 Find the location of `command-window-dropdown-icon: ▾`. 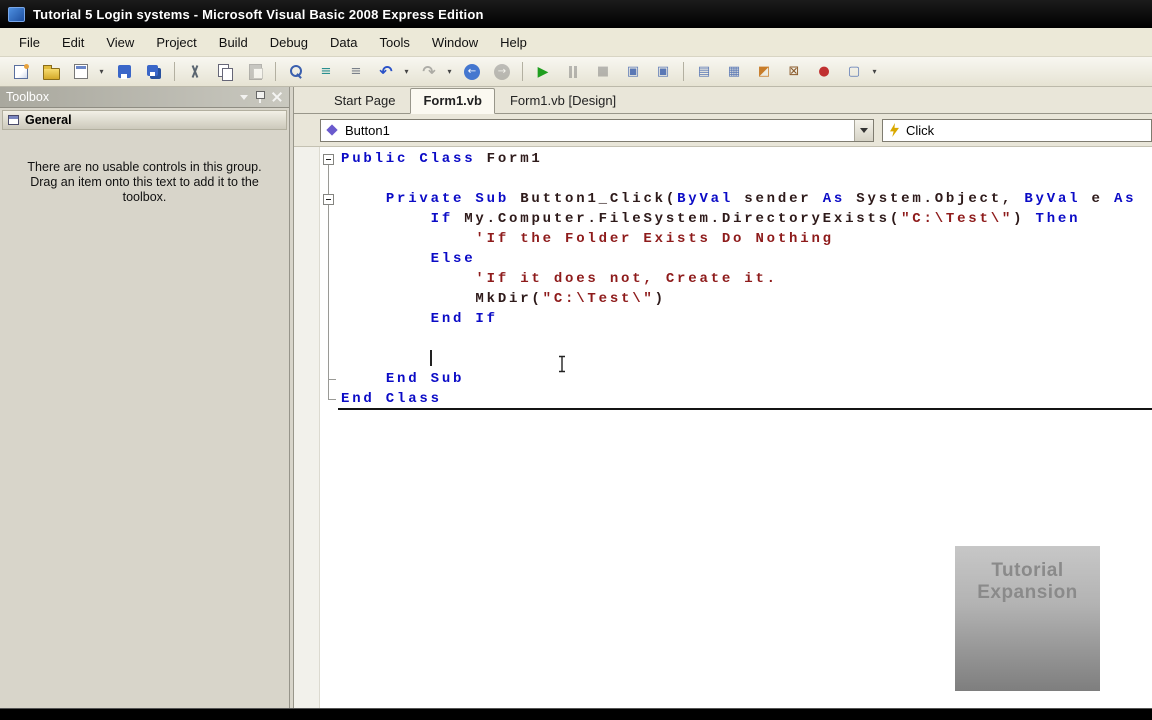

command-window-dropdown-icon: ▾ is located at coordinates (874, 72).